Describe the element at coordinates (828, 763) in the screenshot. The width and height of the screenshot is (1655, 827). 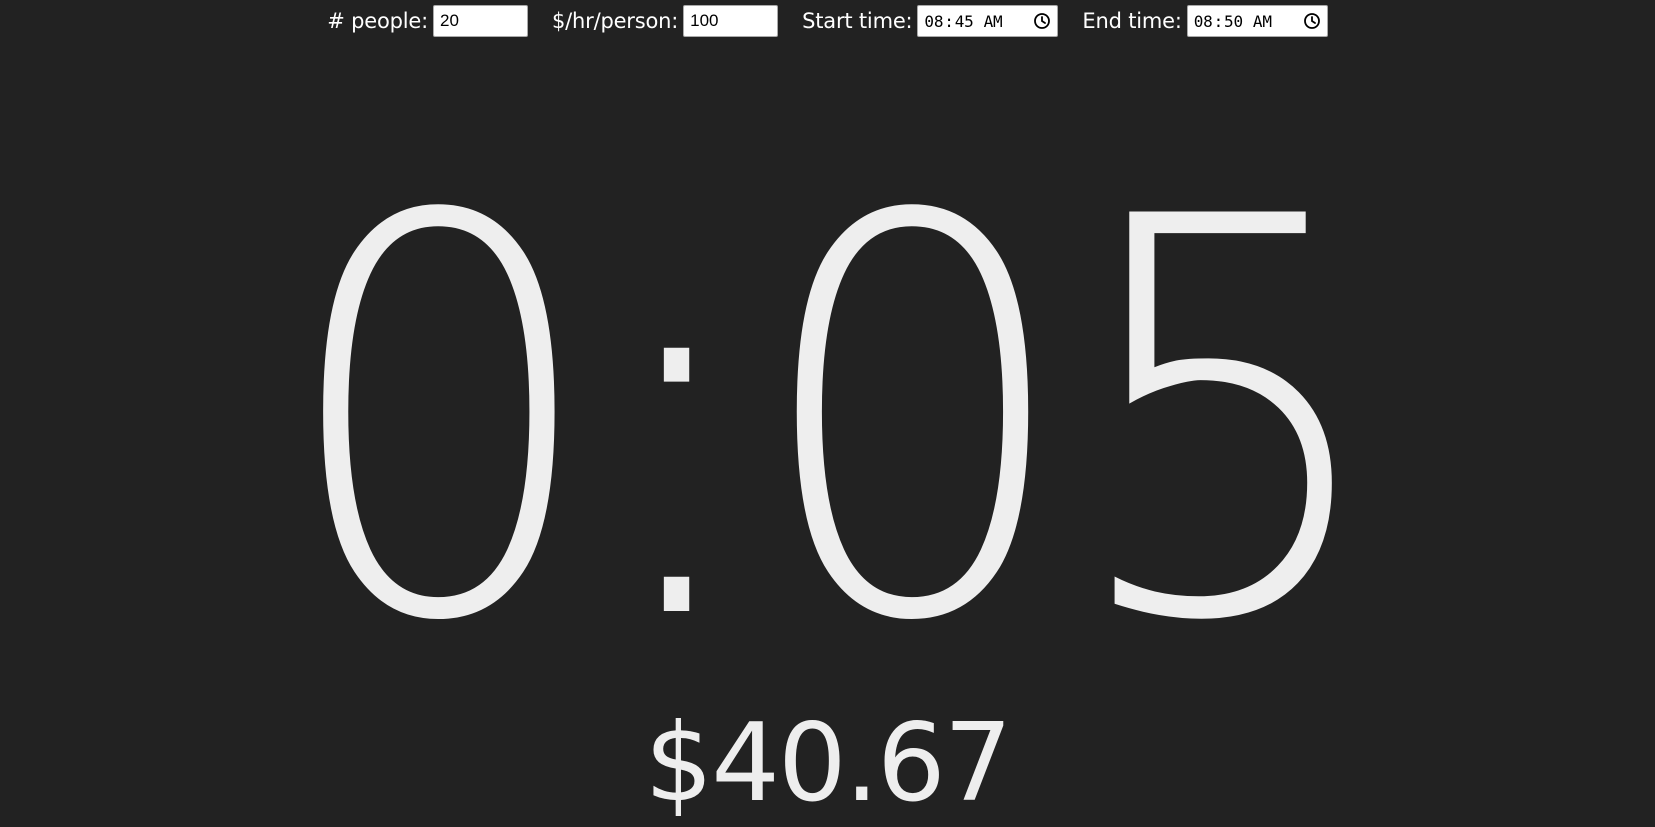
I see `meeting-cost-display: $40.67` at that location.